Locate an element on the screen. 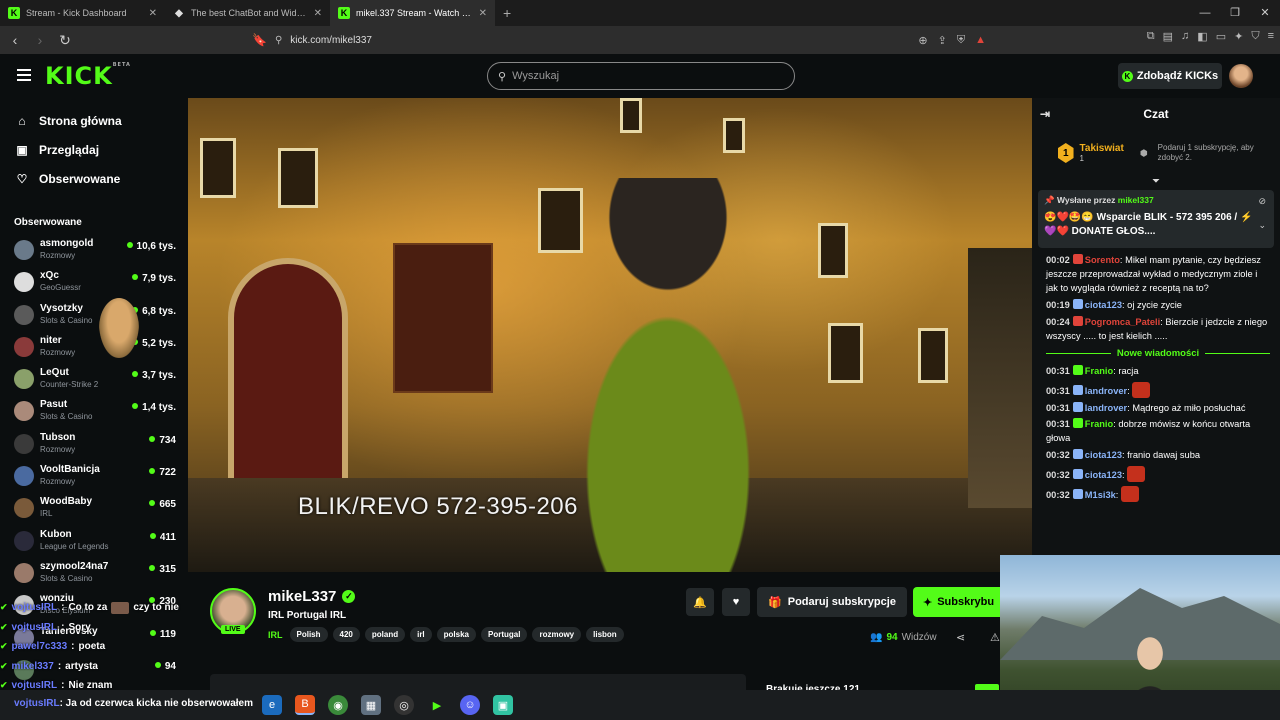  streamer-name: mikeL337 ✓ is located at coordinates (312, 596).